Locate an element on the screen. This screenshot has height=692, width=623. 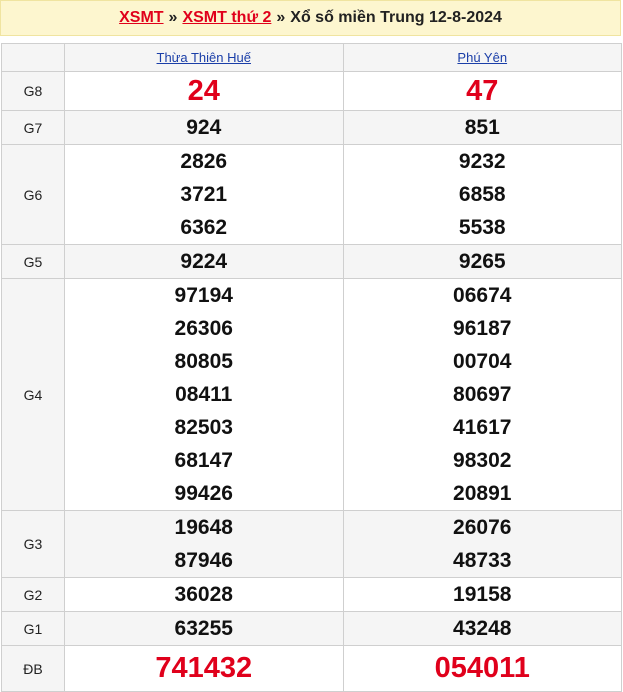
prize-number: 851 is located at coordinates (482, 127).